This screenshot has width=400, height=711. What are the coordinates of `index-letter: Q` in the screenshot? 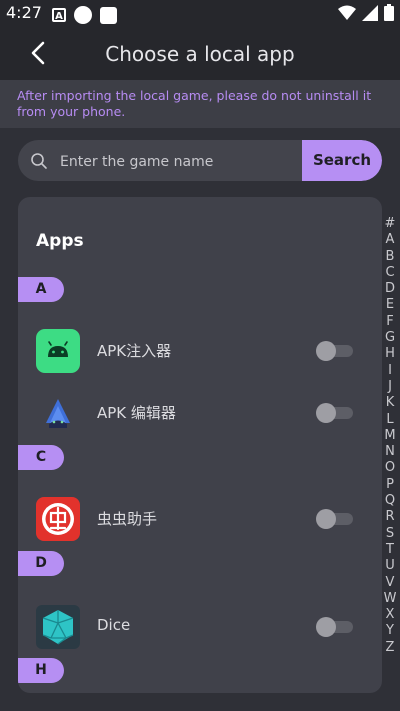 It's located at (390, 501).